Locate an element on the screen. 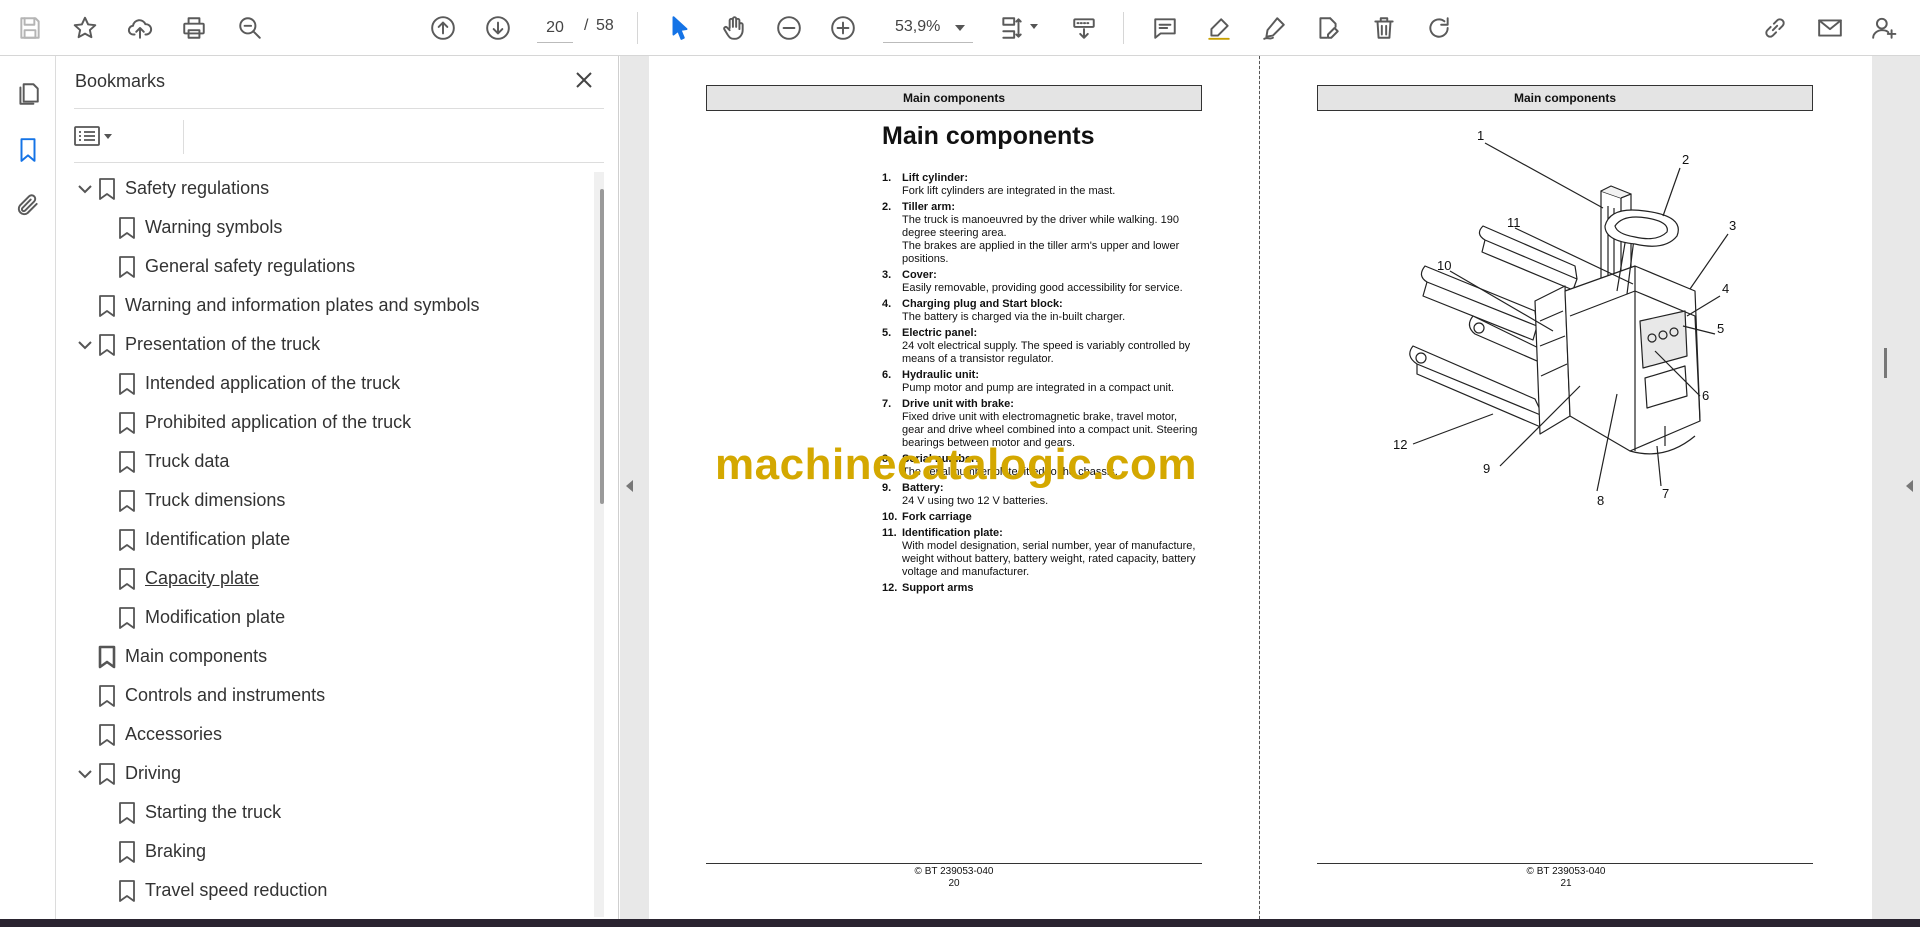  rotate-icon is located at coordinates (1439, 28).